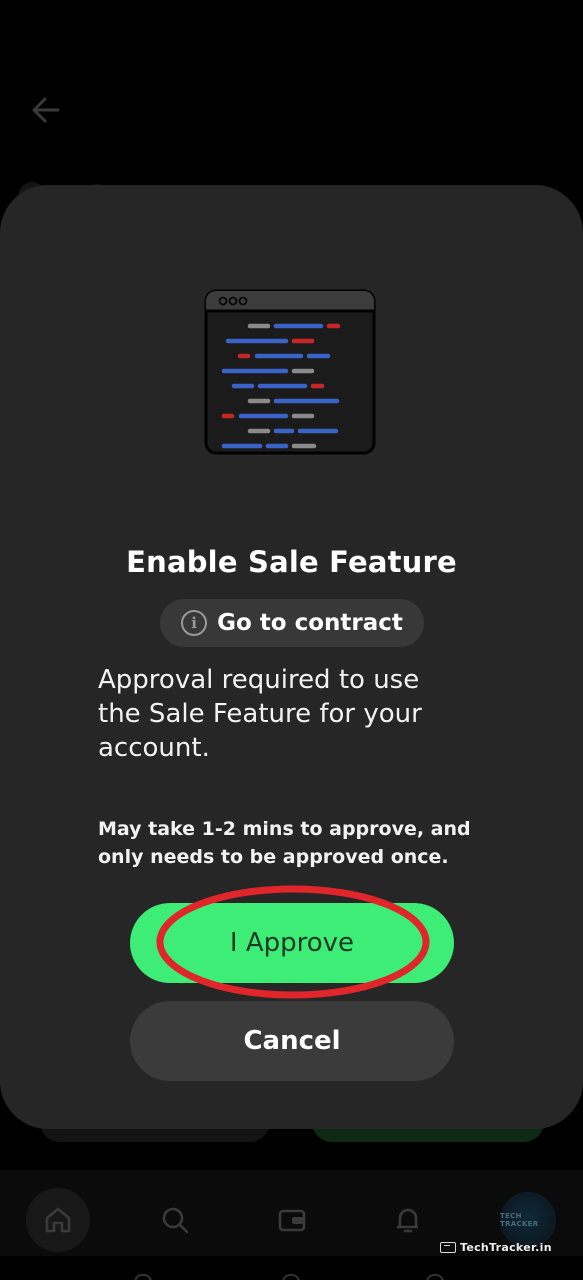  Describe the element at coordinates (291, 1277) in the screenshot. I see `system-home-icon` at that location.